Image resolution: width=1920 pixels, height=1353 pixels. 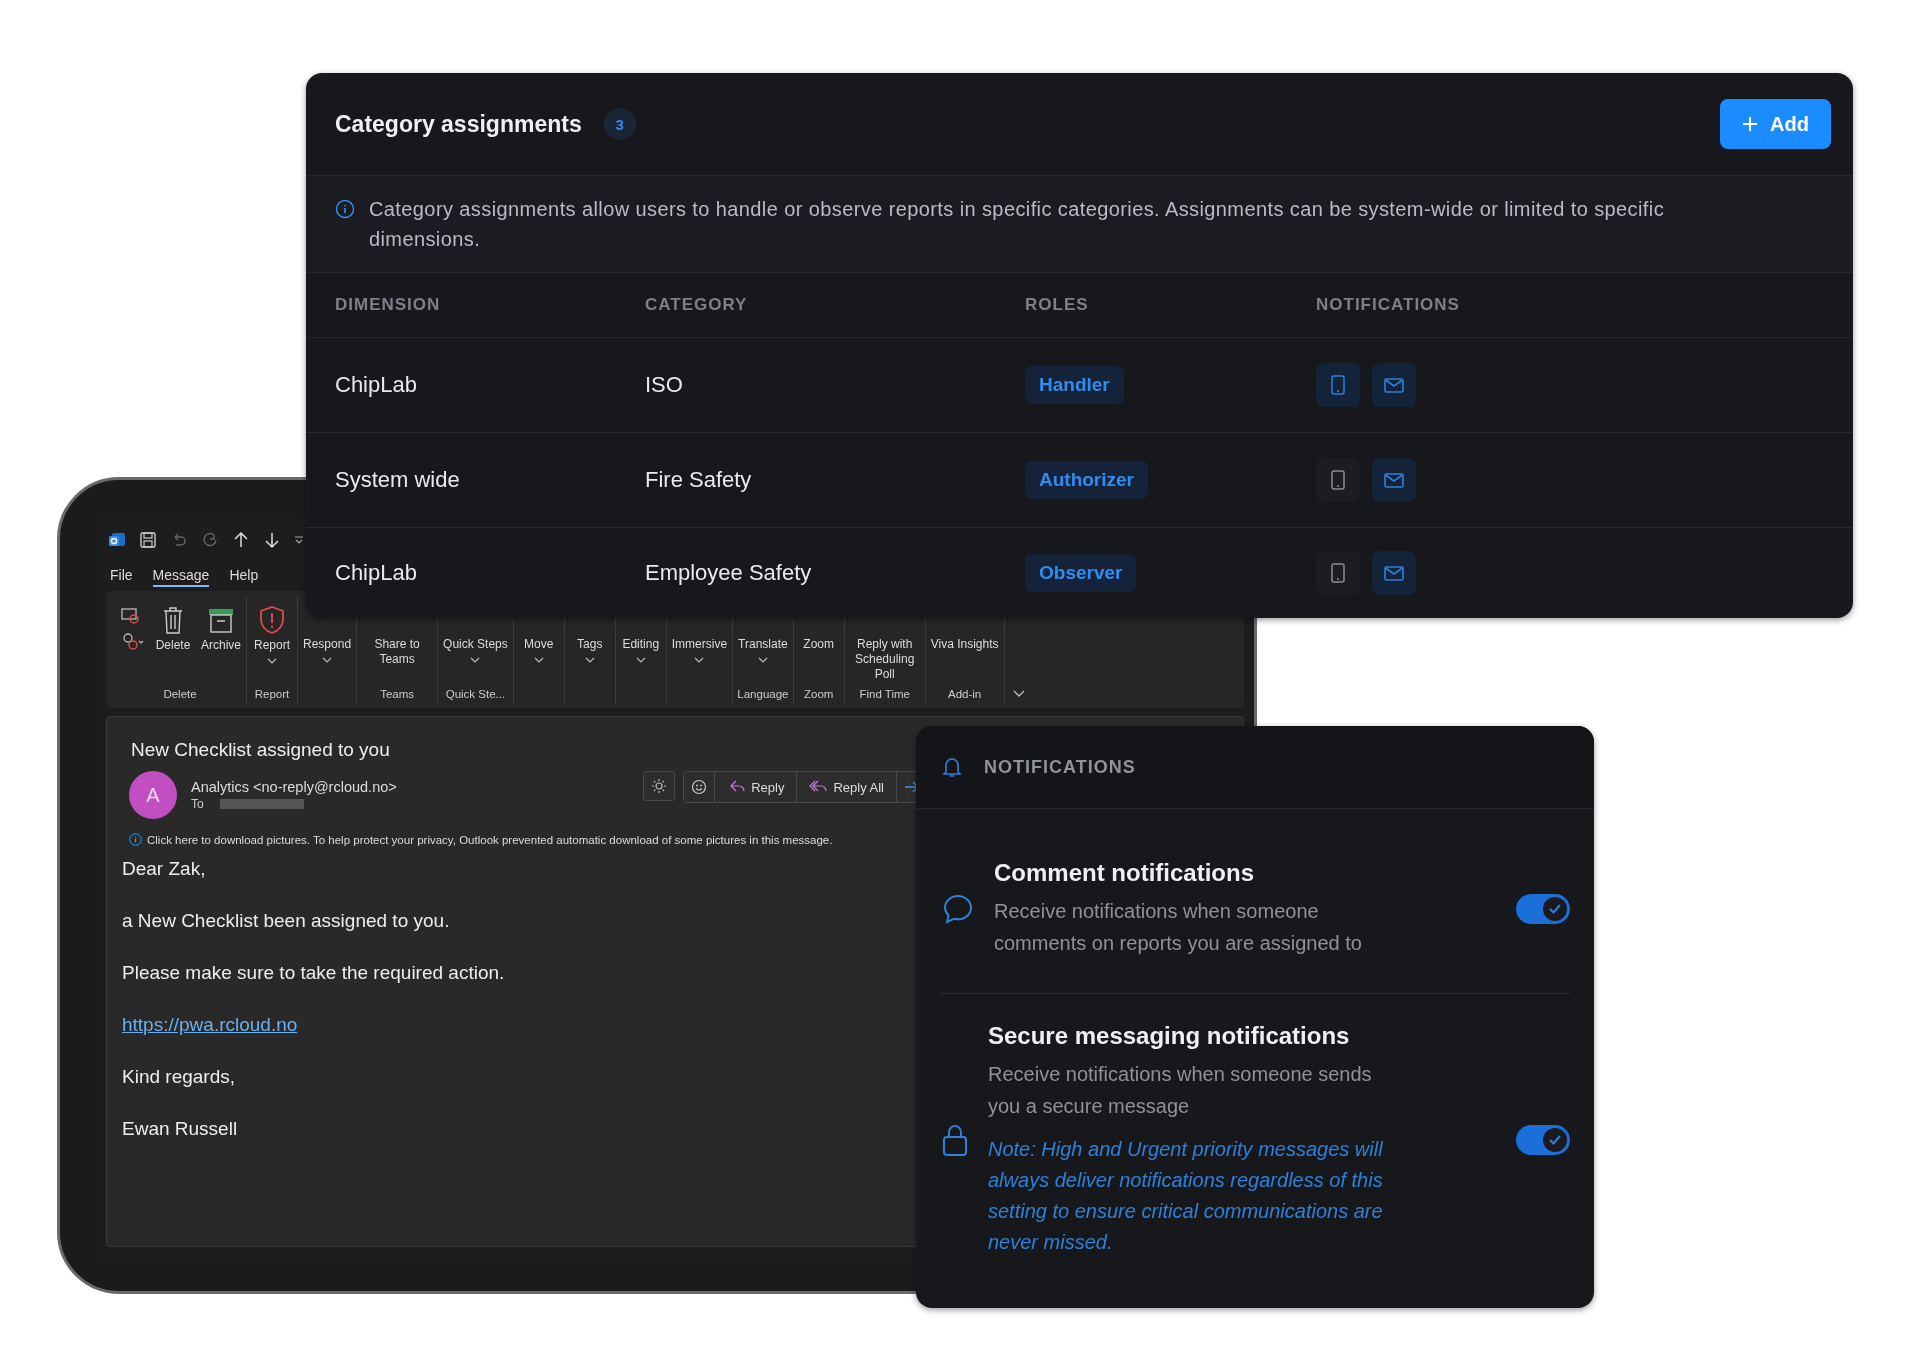 What do you see at coordinates (847, 787) in the screenshot?
I see `reply-button: Reply All` at bounding box center [847, 787].